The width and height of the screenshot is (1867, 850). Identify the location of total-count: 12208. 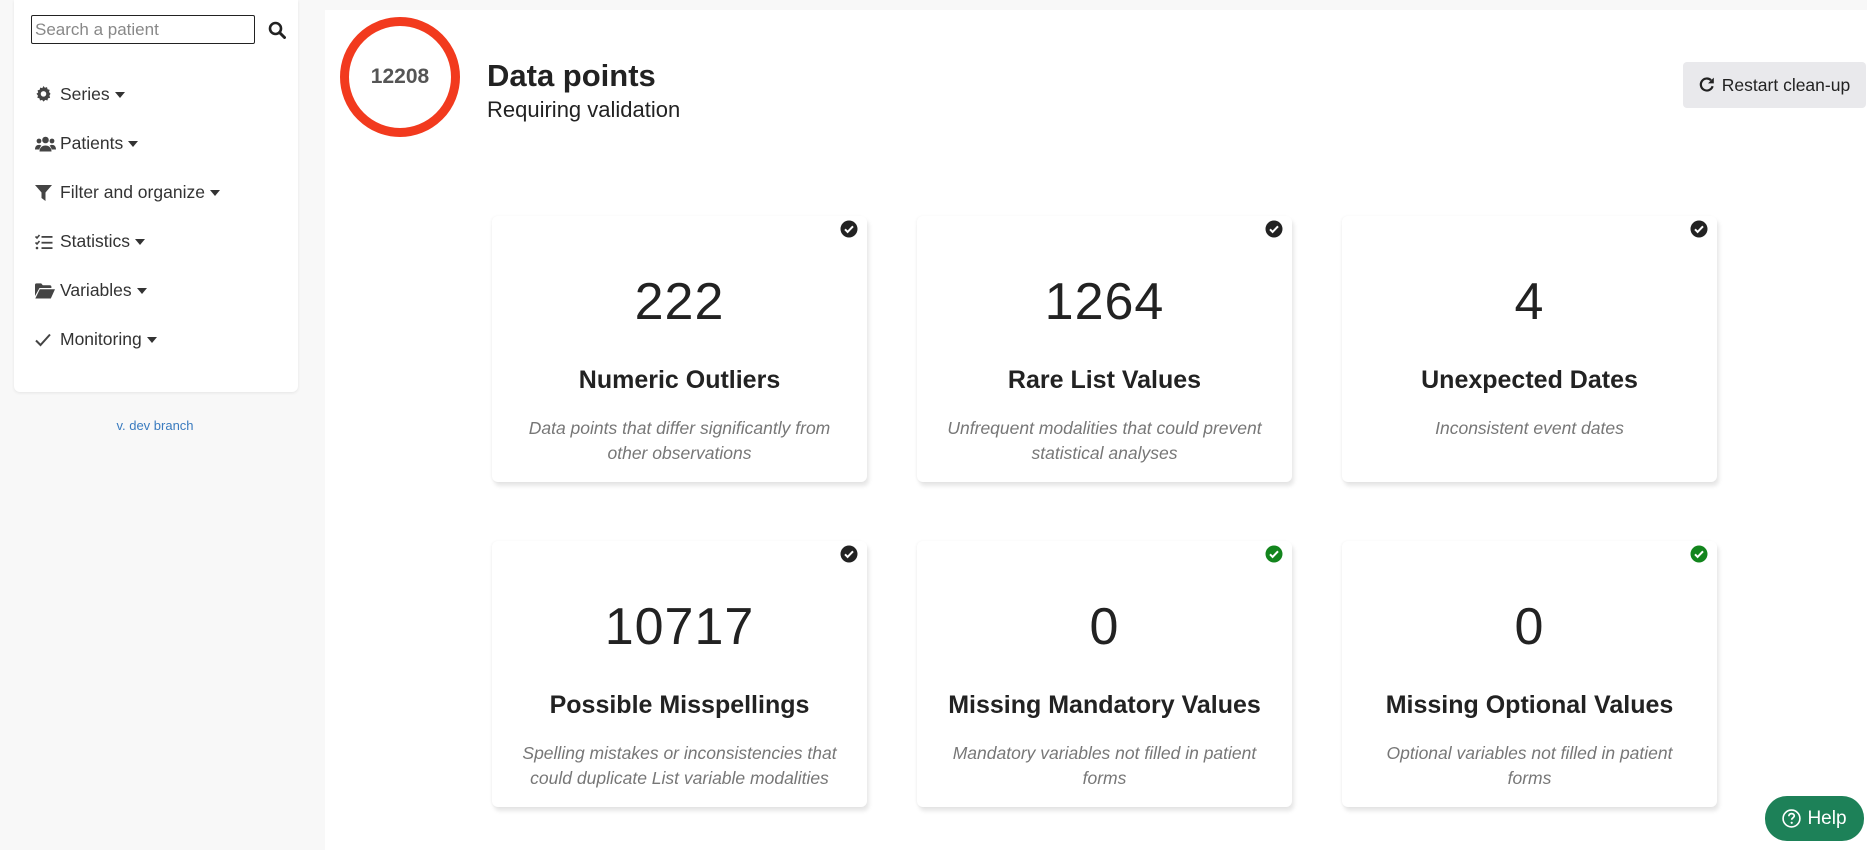
(400, 76).